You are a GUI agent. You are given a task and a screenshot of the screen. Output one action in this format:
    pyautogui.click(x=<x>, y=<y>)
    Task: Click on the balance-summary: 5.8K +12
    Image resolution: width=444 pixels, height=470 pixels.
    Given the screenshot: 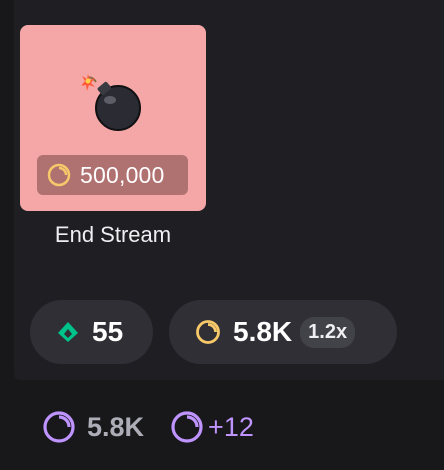 What is the action you would take?
    pyautogui.click(x=148, y=427)
    